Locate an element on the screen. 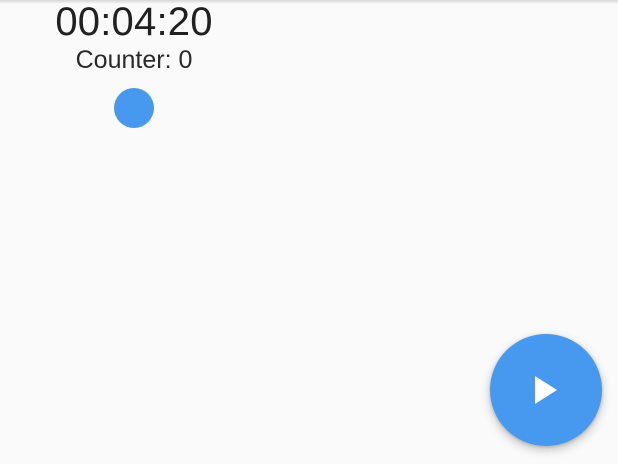 This screenshot has height=464, width=618. play-icon is located at coordinates (546, 390).